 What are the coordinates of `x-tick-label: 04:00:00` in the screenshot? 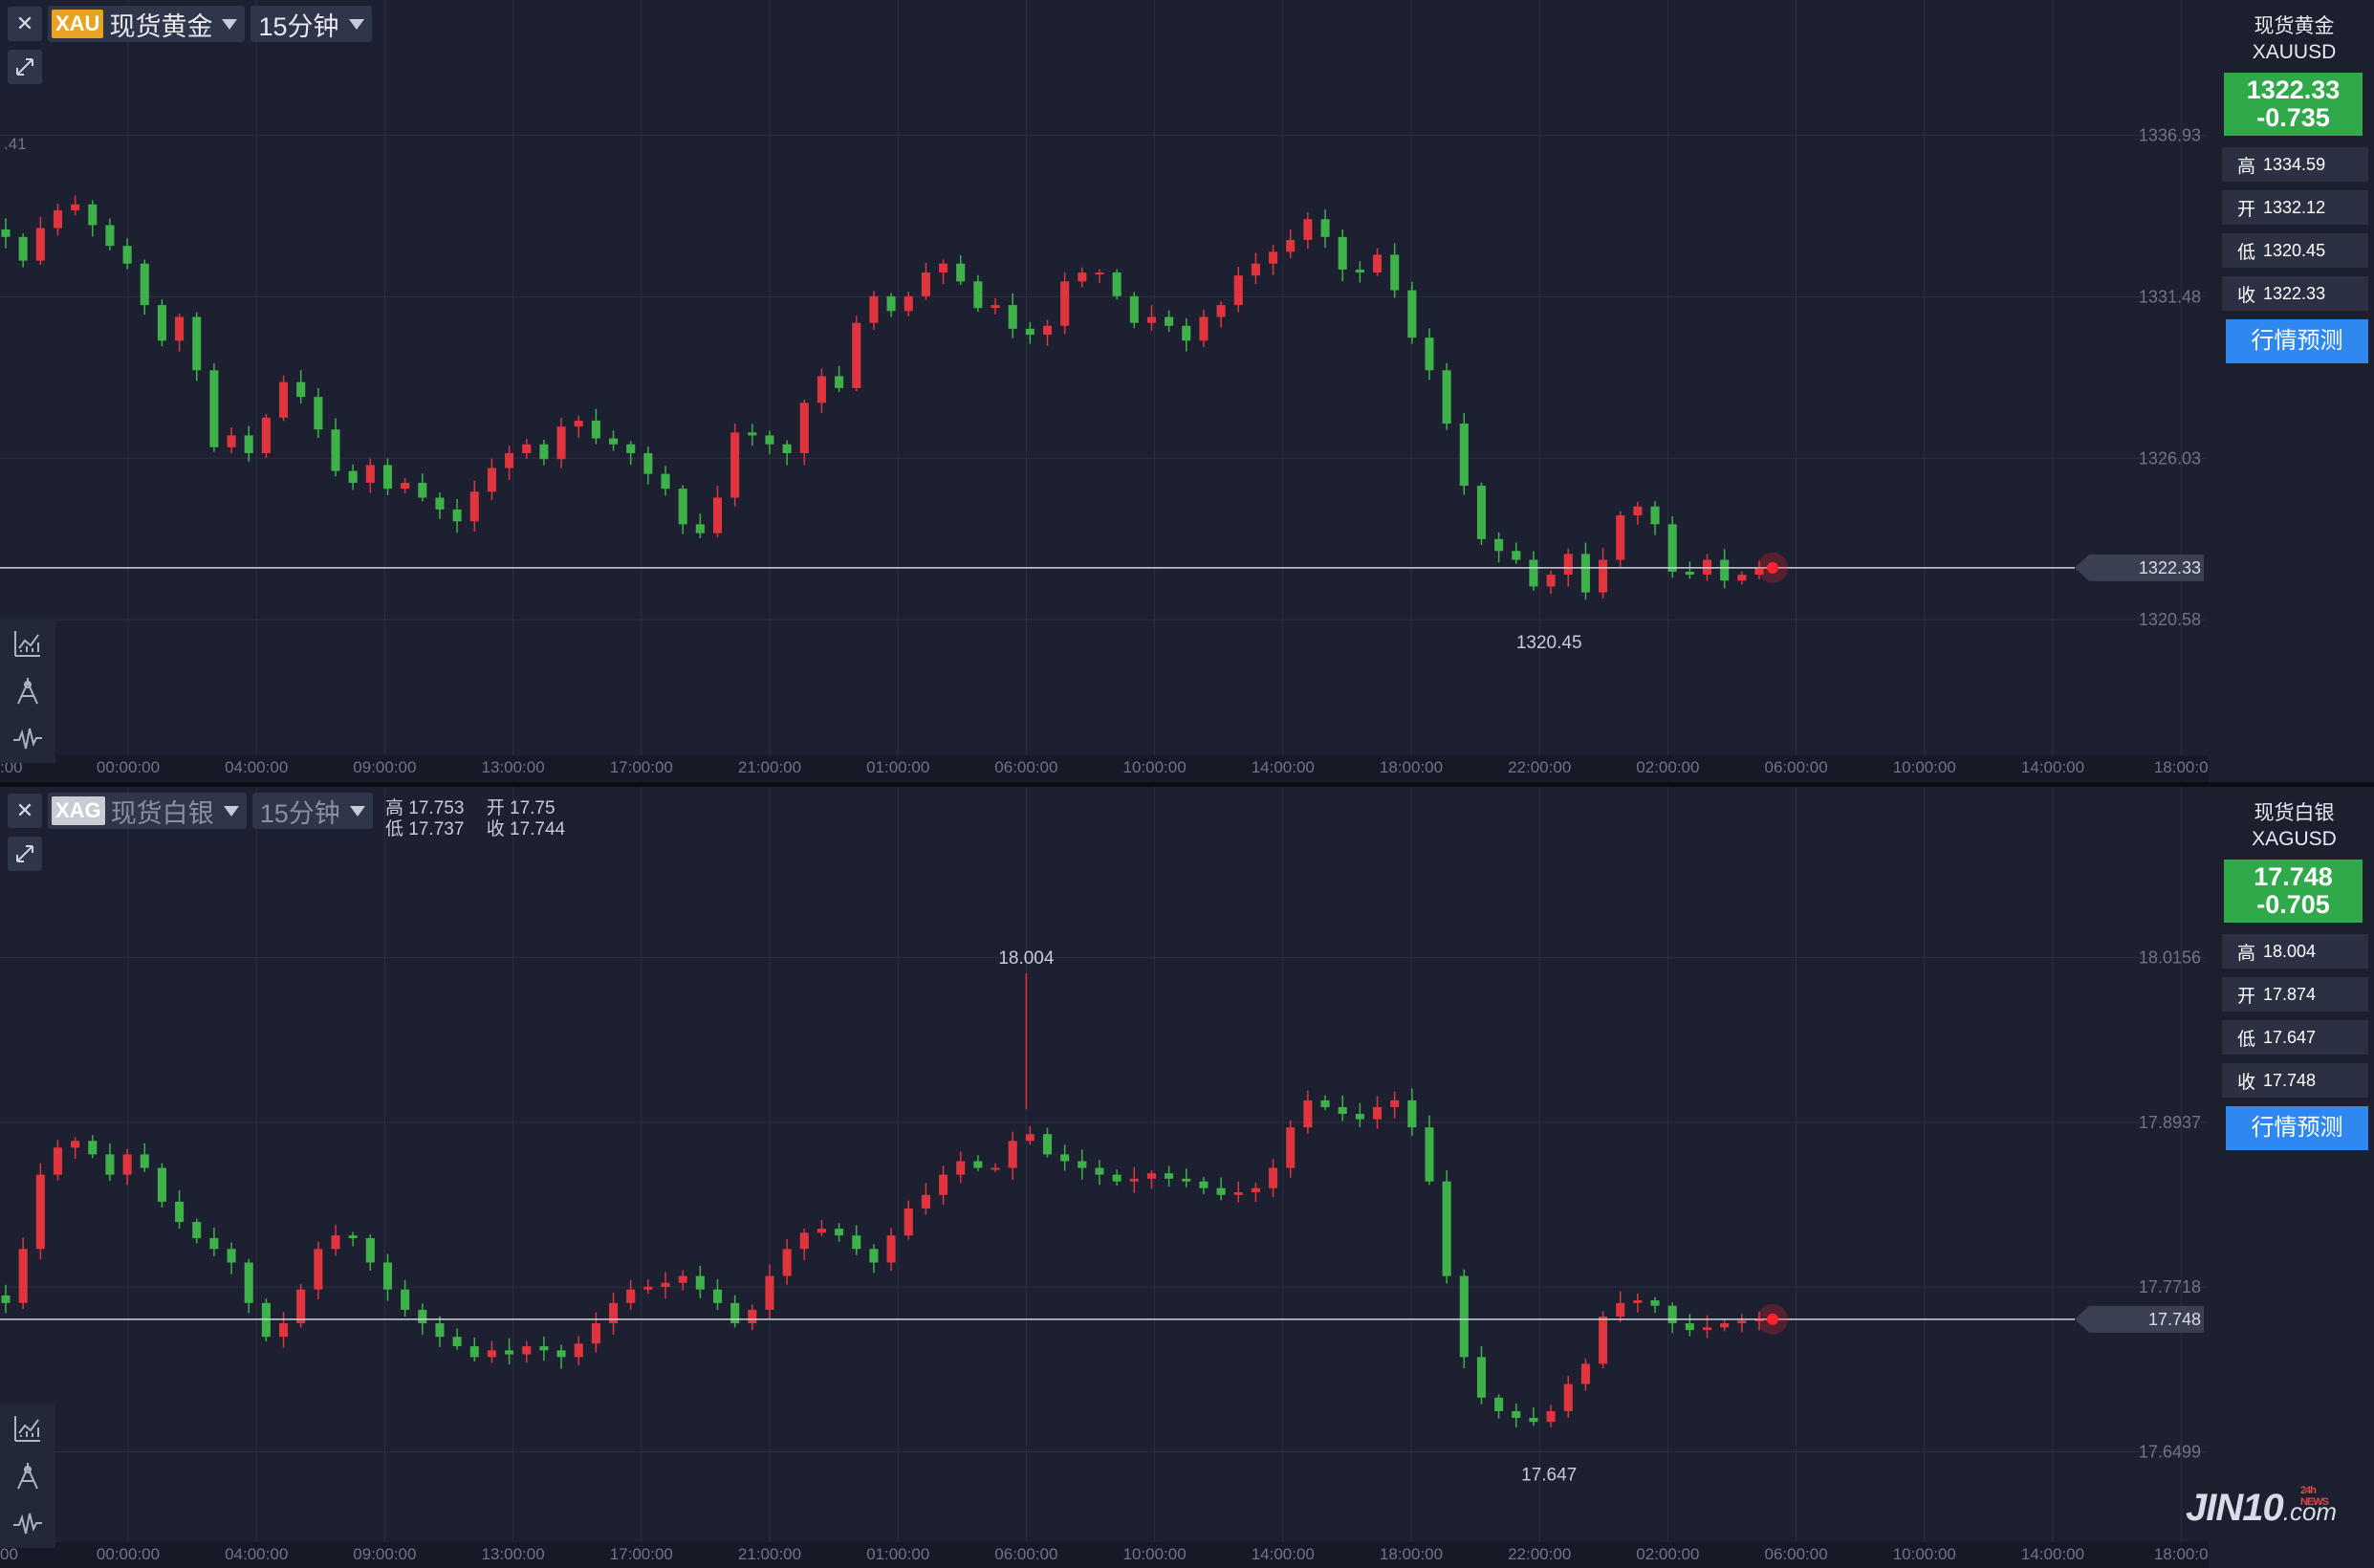 It's located at (256, 767).